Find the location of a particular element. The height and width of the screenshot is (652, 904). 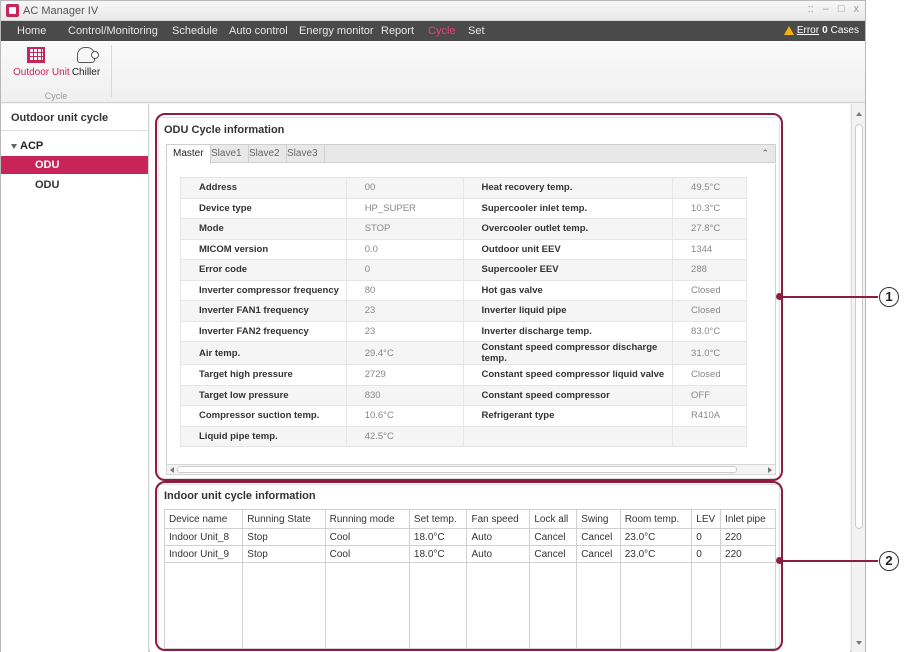

odu-key-cell: Inverter discharge temp. is located at coordinates (568, 331).